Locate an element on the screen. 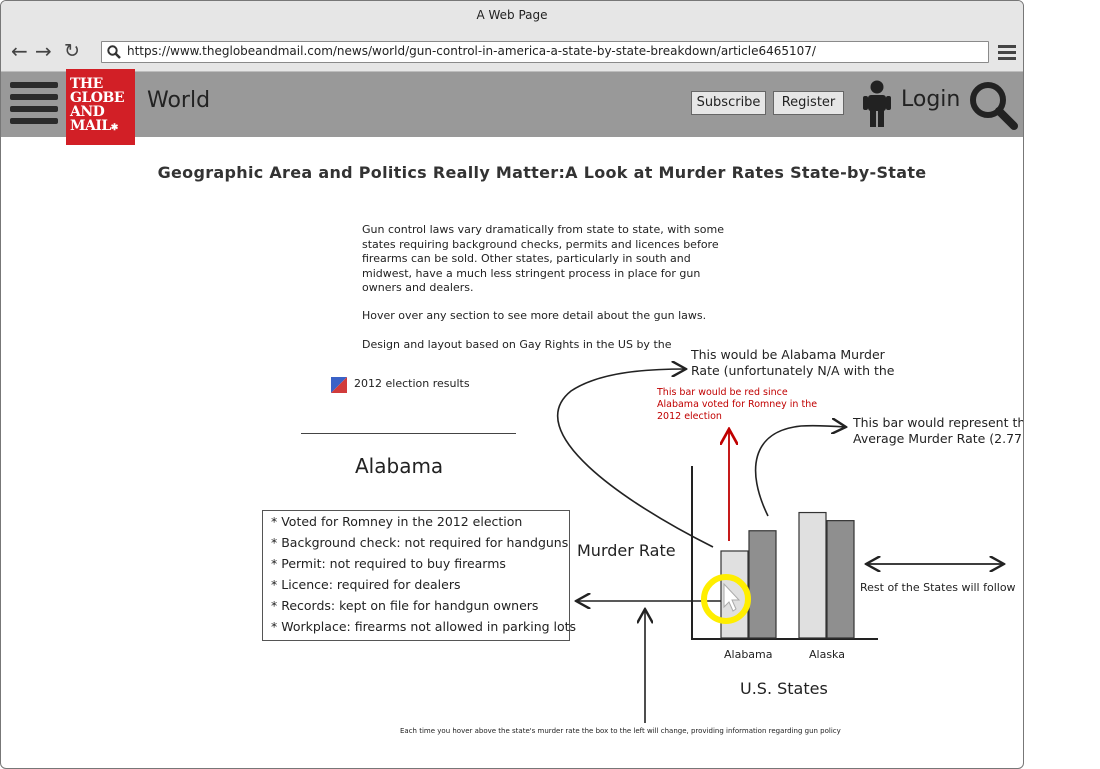 The width and height of the screenshot is (1100, 769). average-rate-arrow is located at coordinates (800, 471).